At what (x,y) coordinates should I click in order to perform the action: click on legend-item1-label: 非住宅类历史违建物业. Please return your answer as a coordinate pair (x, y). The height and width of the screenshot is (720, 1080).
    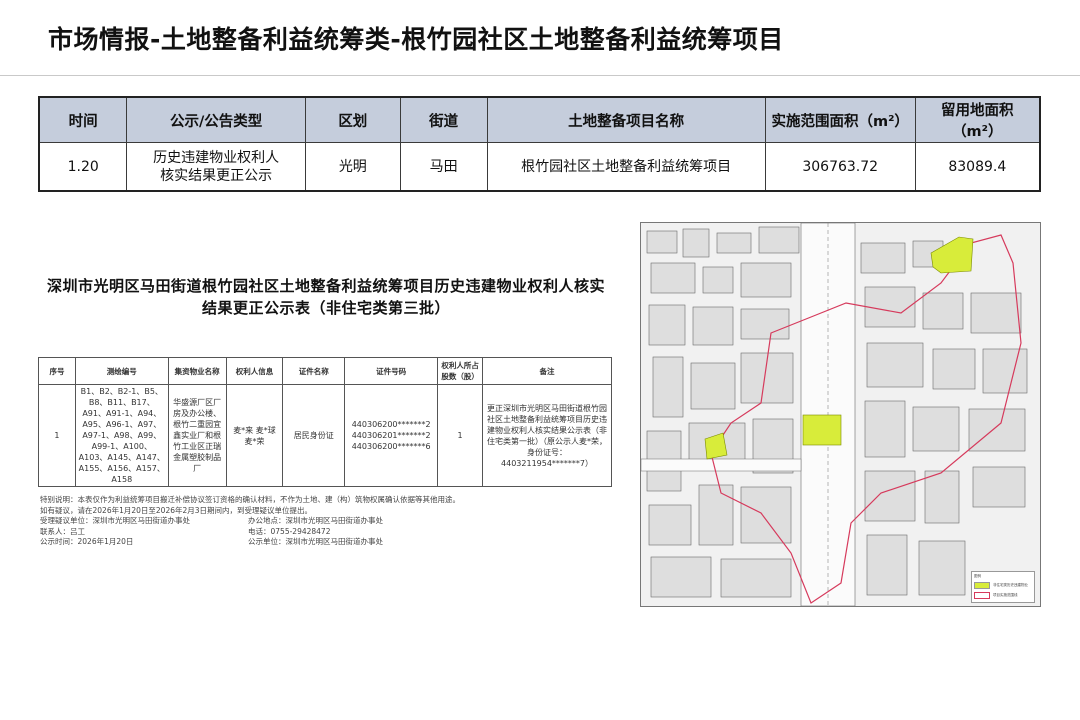
    Looking at the image, I should click on (1010, 585).